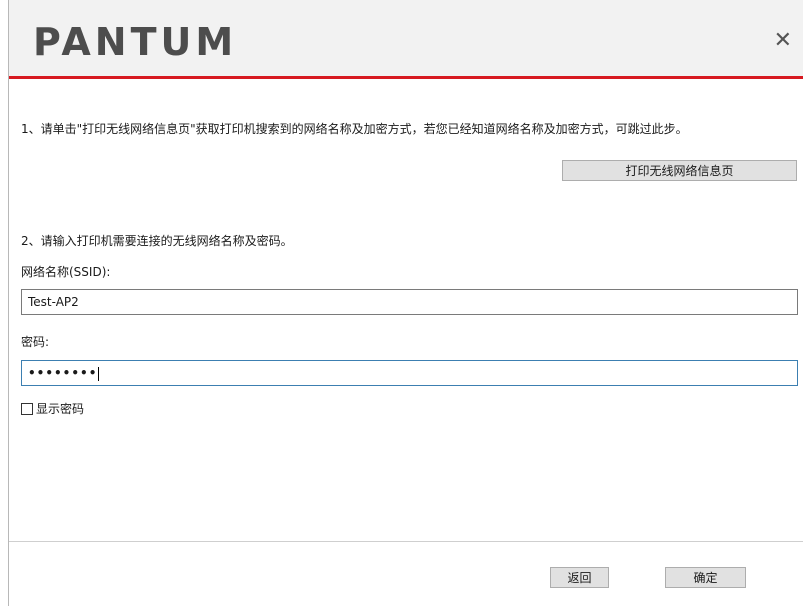 This screenshot has height=606, width=803. Describe the element at coordinates (35, 342) in the screenshot. I see `password-label: 密码:` at that location.